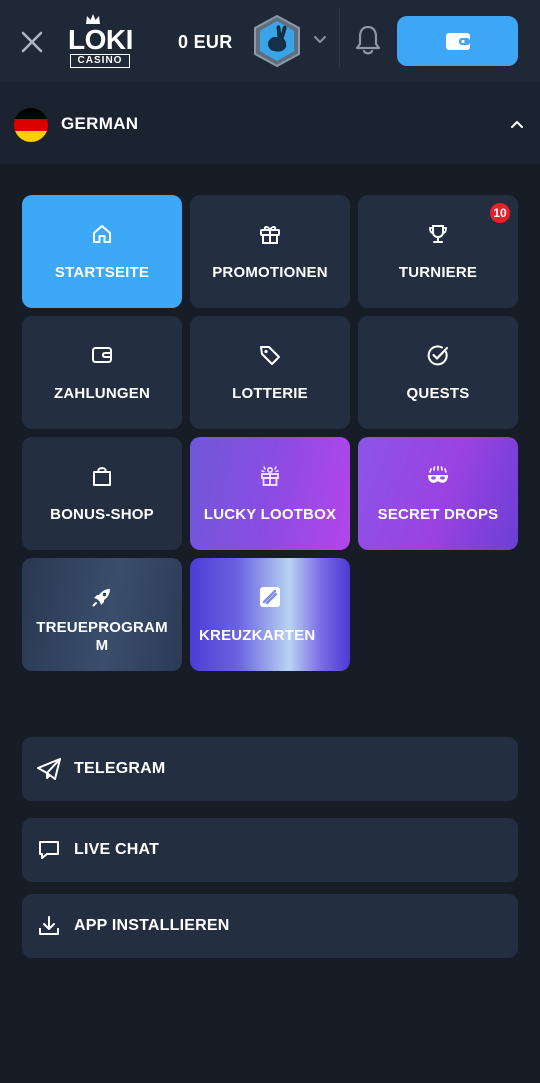  What do you see at coordinates (438, 476) in the screenshot?
I see `mask-icon` at bounding box center [438, 476].